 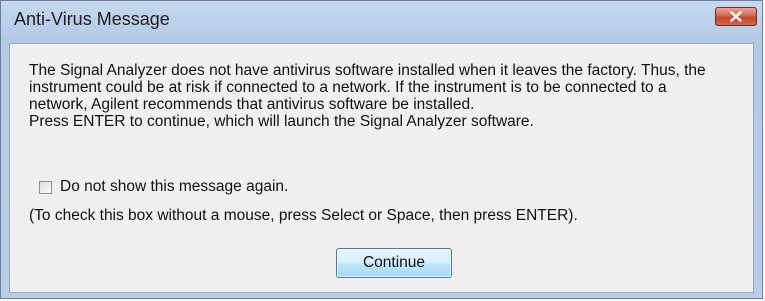 I want to click on dont-show-again-option: Do not show this message again., so click(x=163, y=187).